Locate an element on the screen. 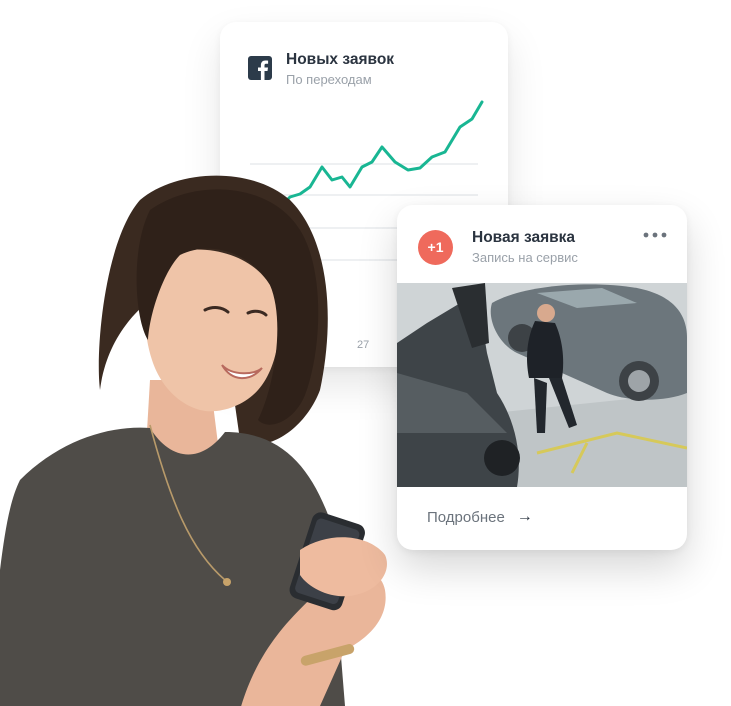 The height and width of the screenshot is (706, 731). arrow-right-icon: → is located at coordinates (524, 516).